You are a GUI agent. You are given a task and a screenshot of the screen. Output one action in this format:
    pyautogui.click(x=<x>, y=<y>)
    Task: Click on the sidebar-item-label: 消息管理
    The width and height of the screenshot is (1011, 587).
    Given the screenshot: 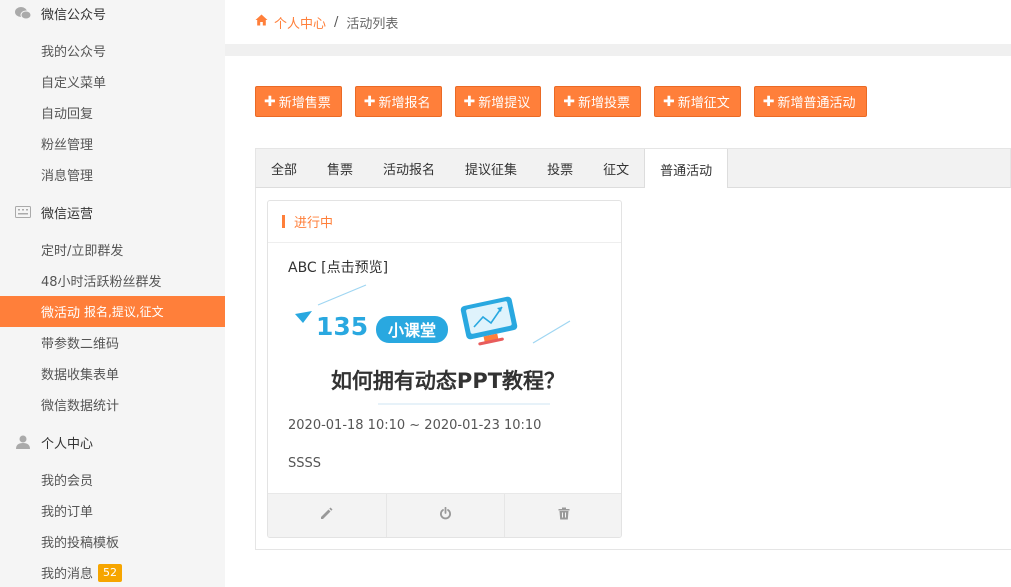 What is the action you would take?
    pyautogui.click(x=67, y=176)
    